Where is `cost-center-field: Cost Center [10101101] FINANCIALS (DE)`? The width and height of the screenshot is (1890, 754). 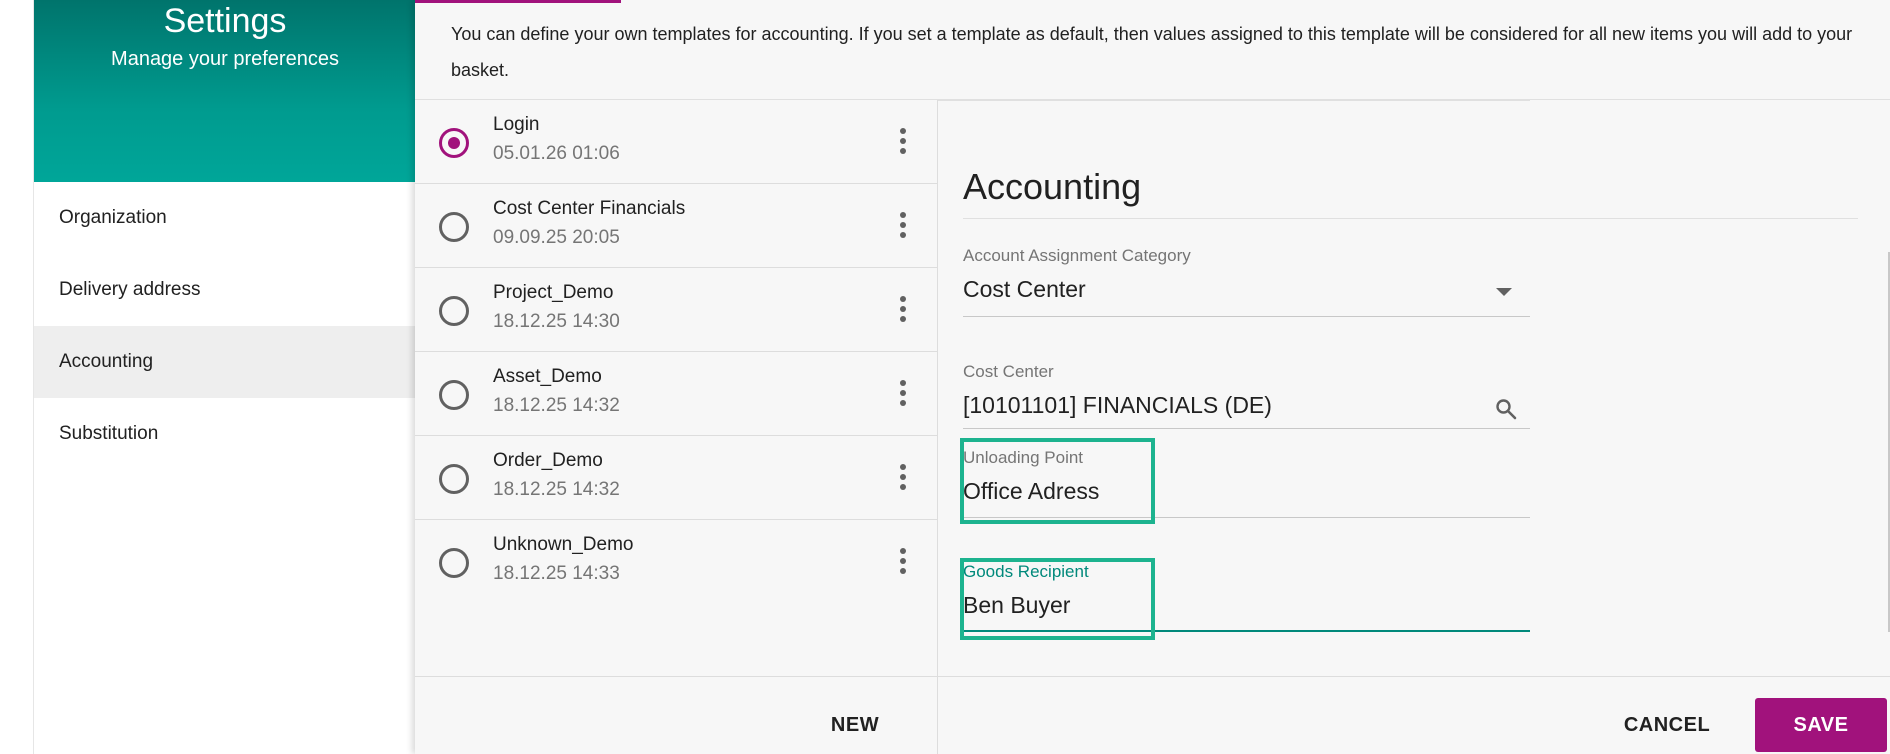
cost-center-field: Cost Center [10101101] FINANCIALS (DE) is located at coordinates (1246, 395).